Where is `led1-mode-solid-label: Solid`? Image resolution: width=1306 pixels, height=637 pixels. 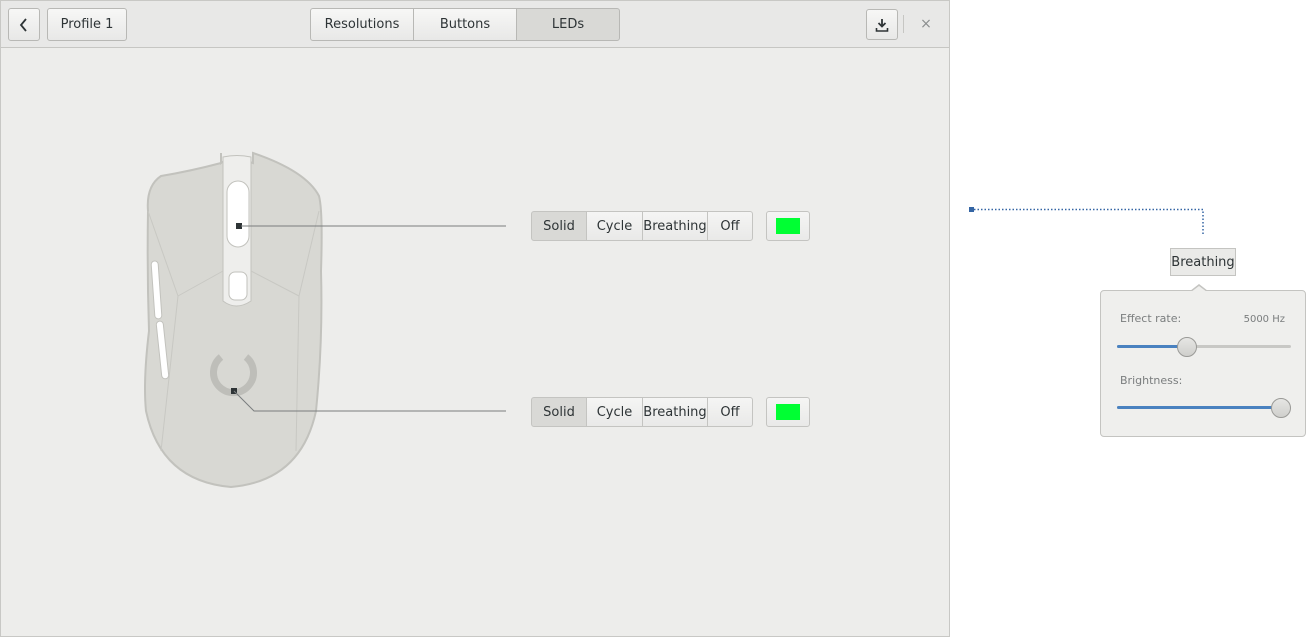 led1-mode-solid-label: Solid is located at coordinates (559, 226).